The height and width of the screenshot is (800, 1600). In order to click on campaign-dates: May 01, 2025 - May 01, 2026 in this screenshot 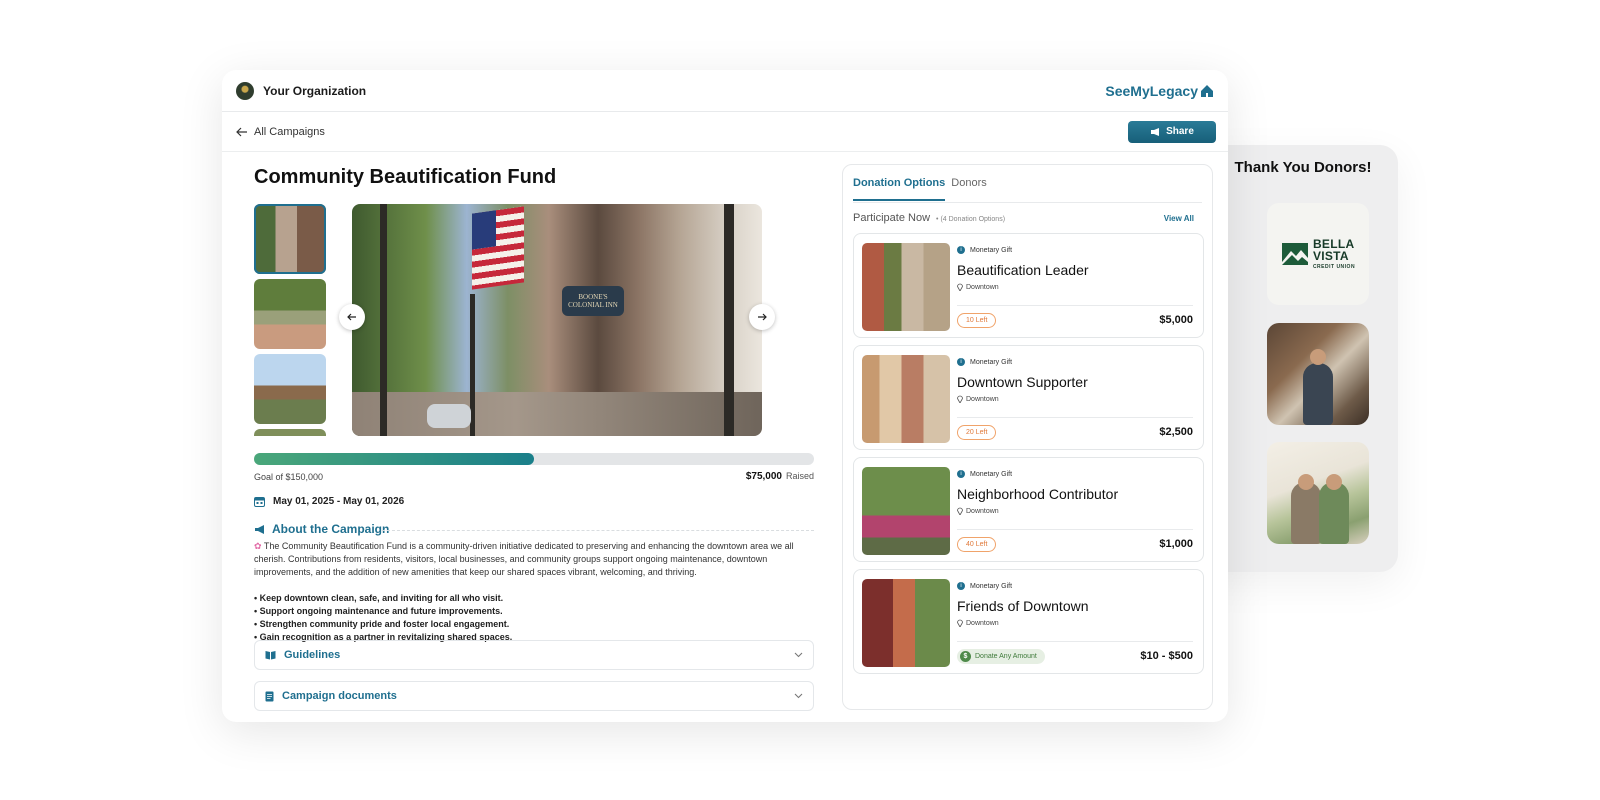, I will do `click(329, 501)`.